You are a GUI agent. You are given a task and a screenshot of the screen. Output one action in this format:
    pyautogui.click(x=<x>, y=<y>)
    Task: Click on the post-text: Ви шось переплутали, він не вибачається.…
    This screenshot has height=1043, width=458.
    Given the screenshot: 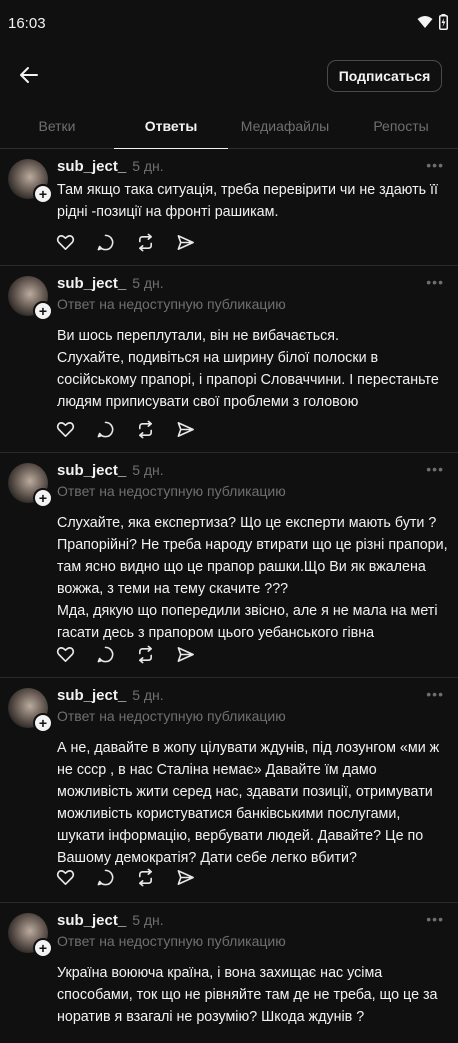 What is the action you would take?
    pyautogui.click(x=248, y=369)
    